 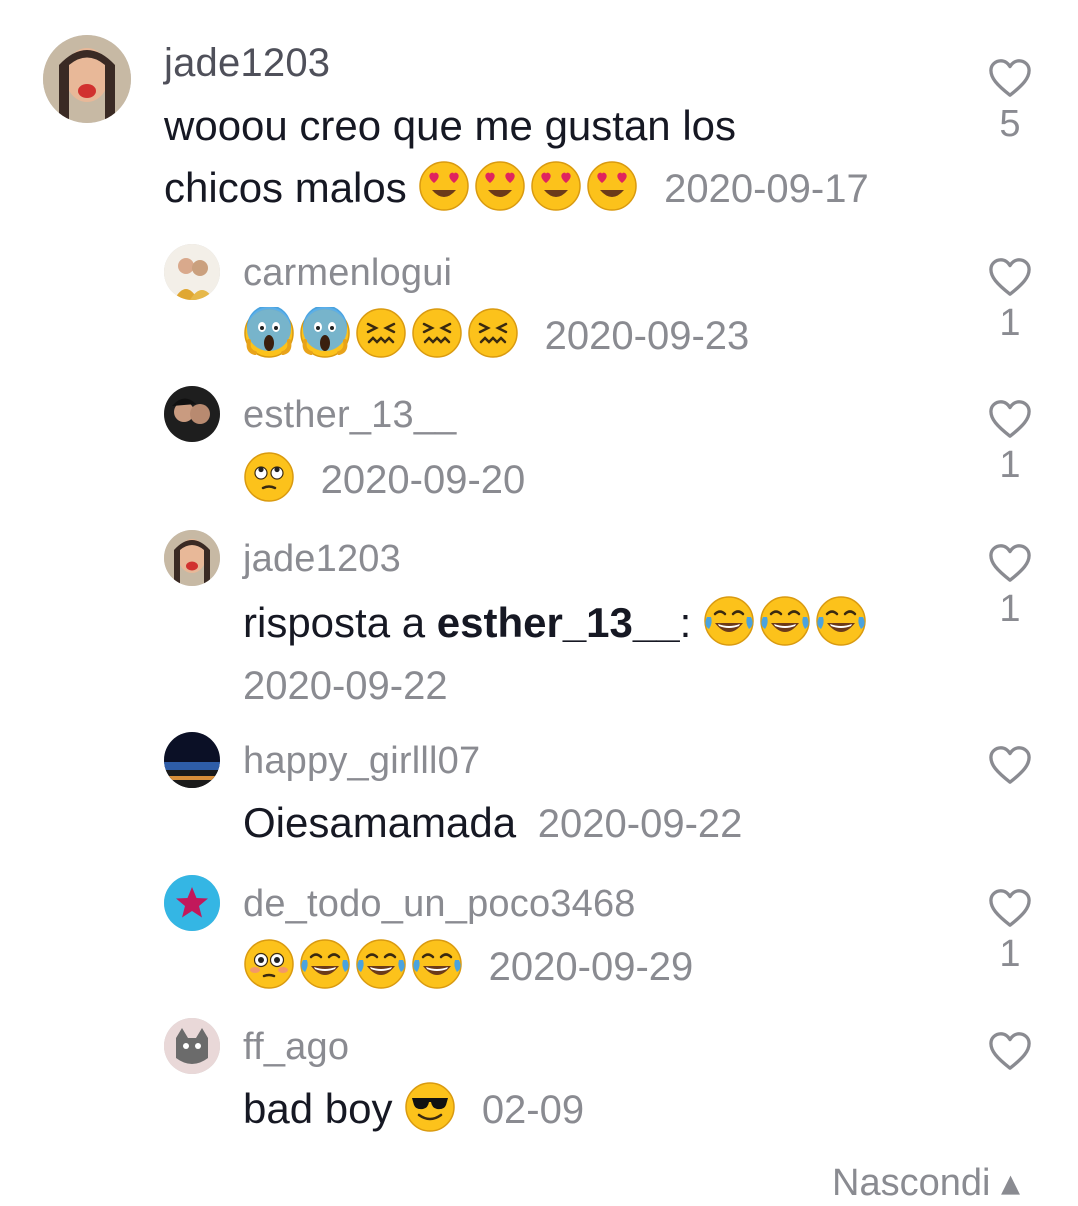 What do you see at coordinates (361, 761) in the screenshot?
I see `reply-username: happy_girlll07` at bounding box center [361, 761].